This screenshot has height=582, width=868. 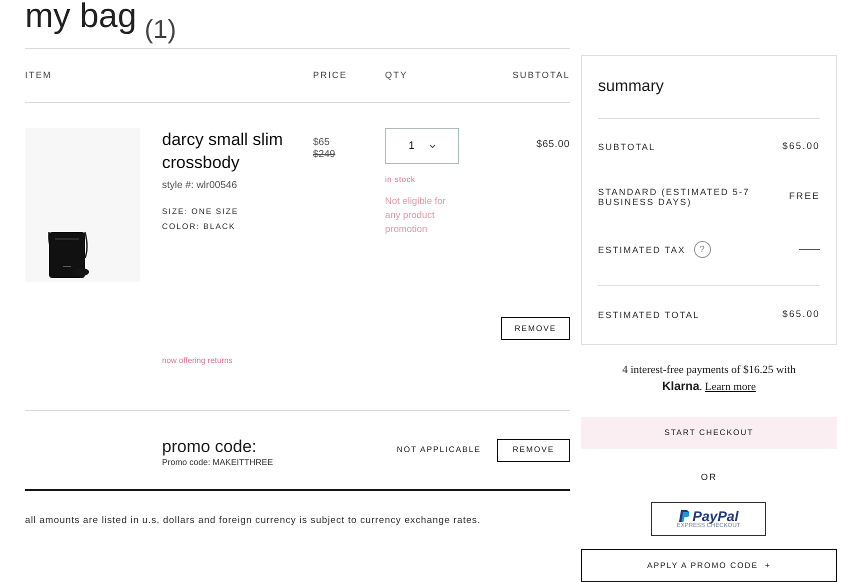 I want to click on page-title: my bag, so click(x=80, y=18).